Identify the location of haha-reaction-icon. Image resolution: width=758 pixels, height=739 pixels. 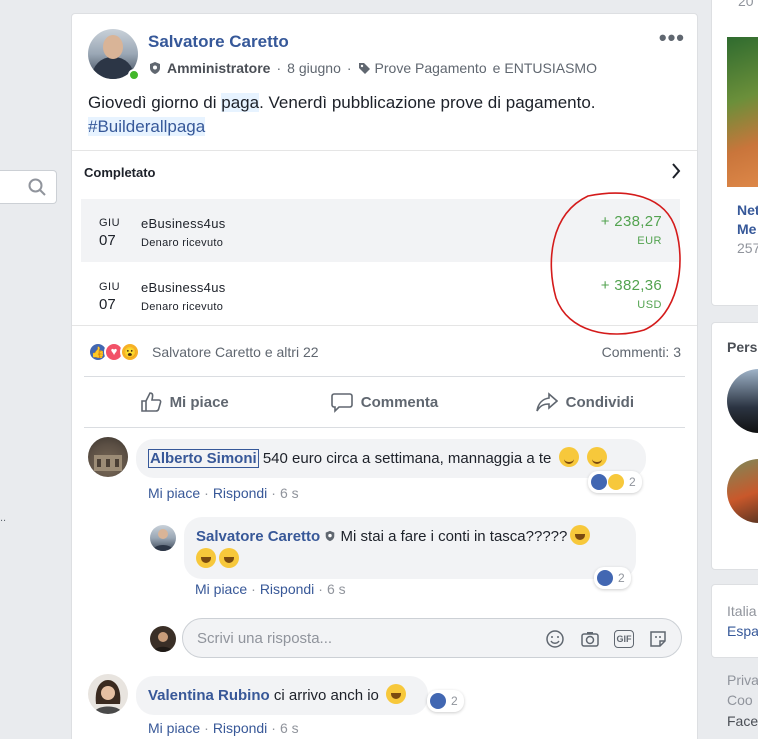
(616, 482).